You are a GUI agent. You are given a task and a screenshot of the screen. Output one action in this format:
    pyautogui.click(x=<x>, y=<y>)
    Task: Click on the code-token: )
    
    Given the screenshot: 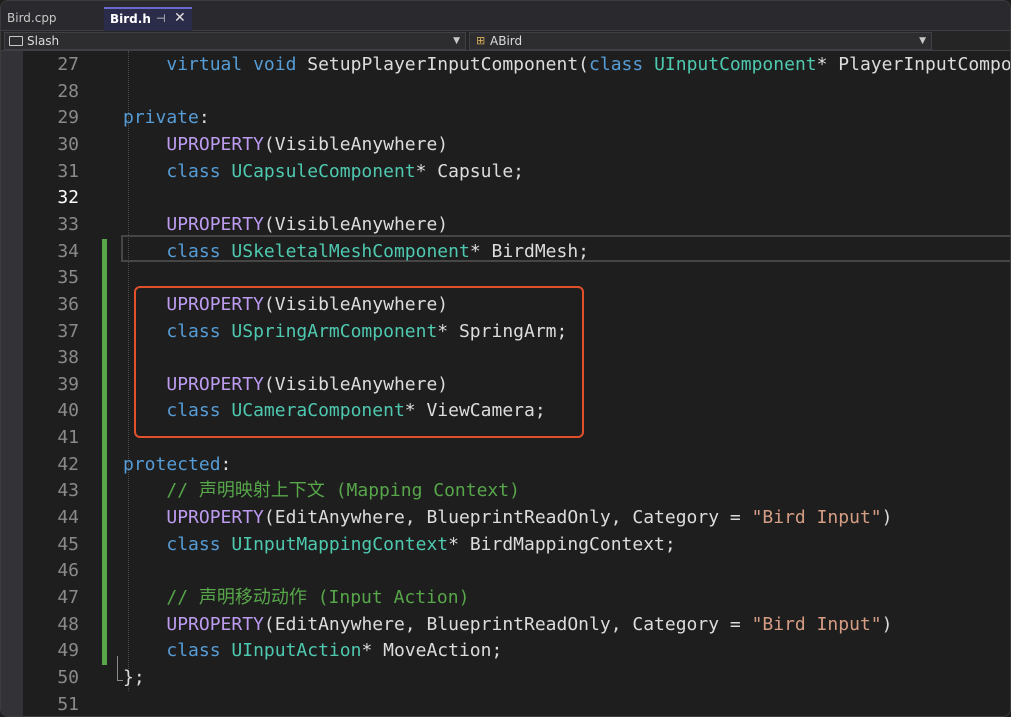 What is the action you would take?
    pyautogui.click(x=887, y=624)
    